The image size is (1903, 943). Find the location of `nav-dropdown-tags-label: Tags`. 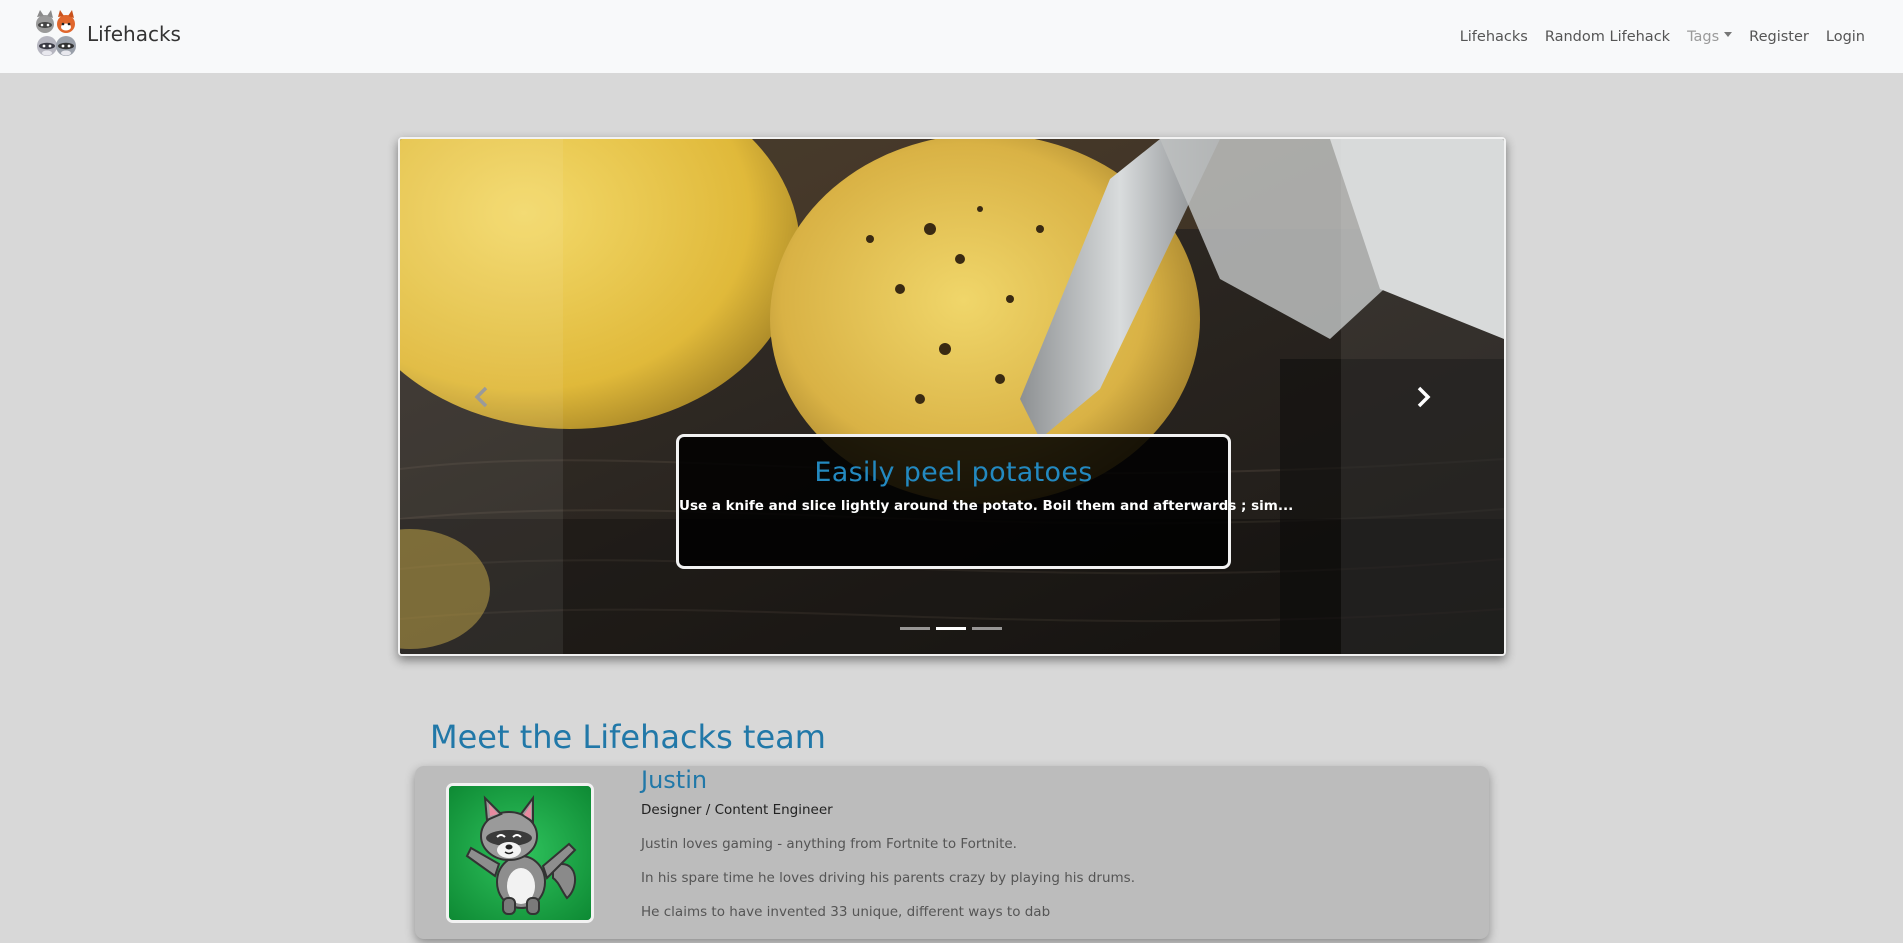

nav-dropdown-tags-label: Tags is located at coordinates (1703, 36).